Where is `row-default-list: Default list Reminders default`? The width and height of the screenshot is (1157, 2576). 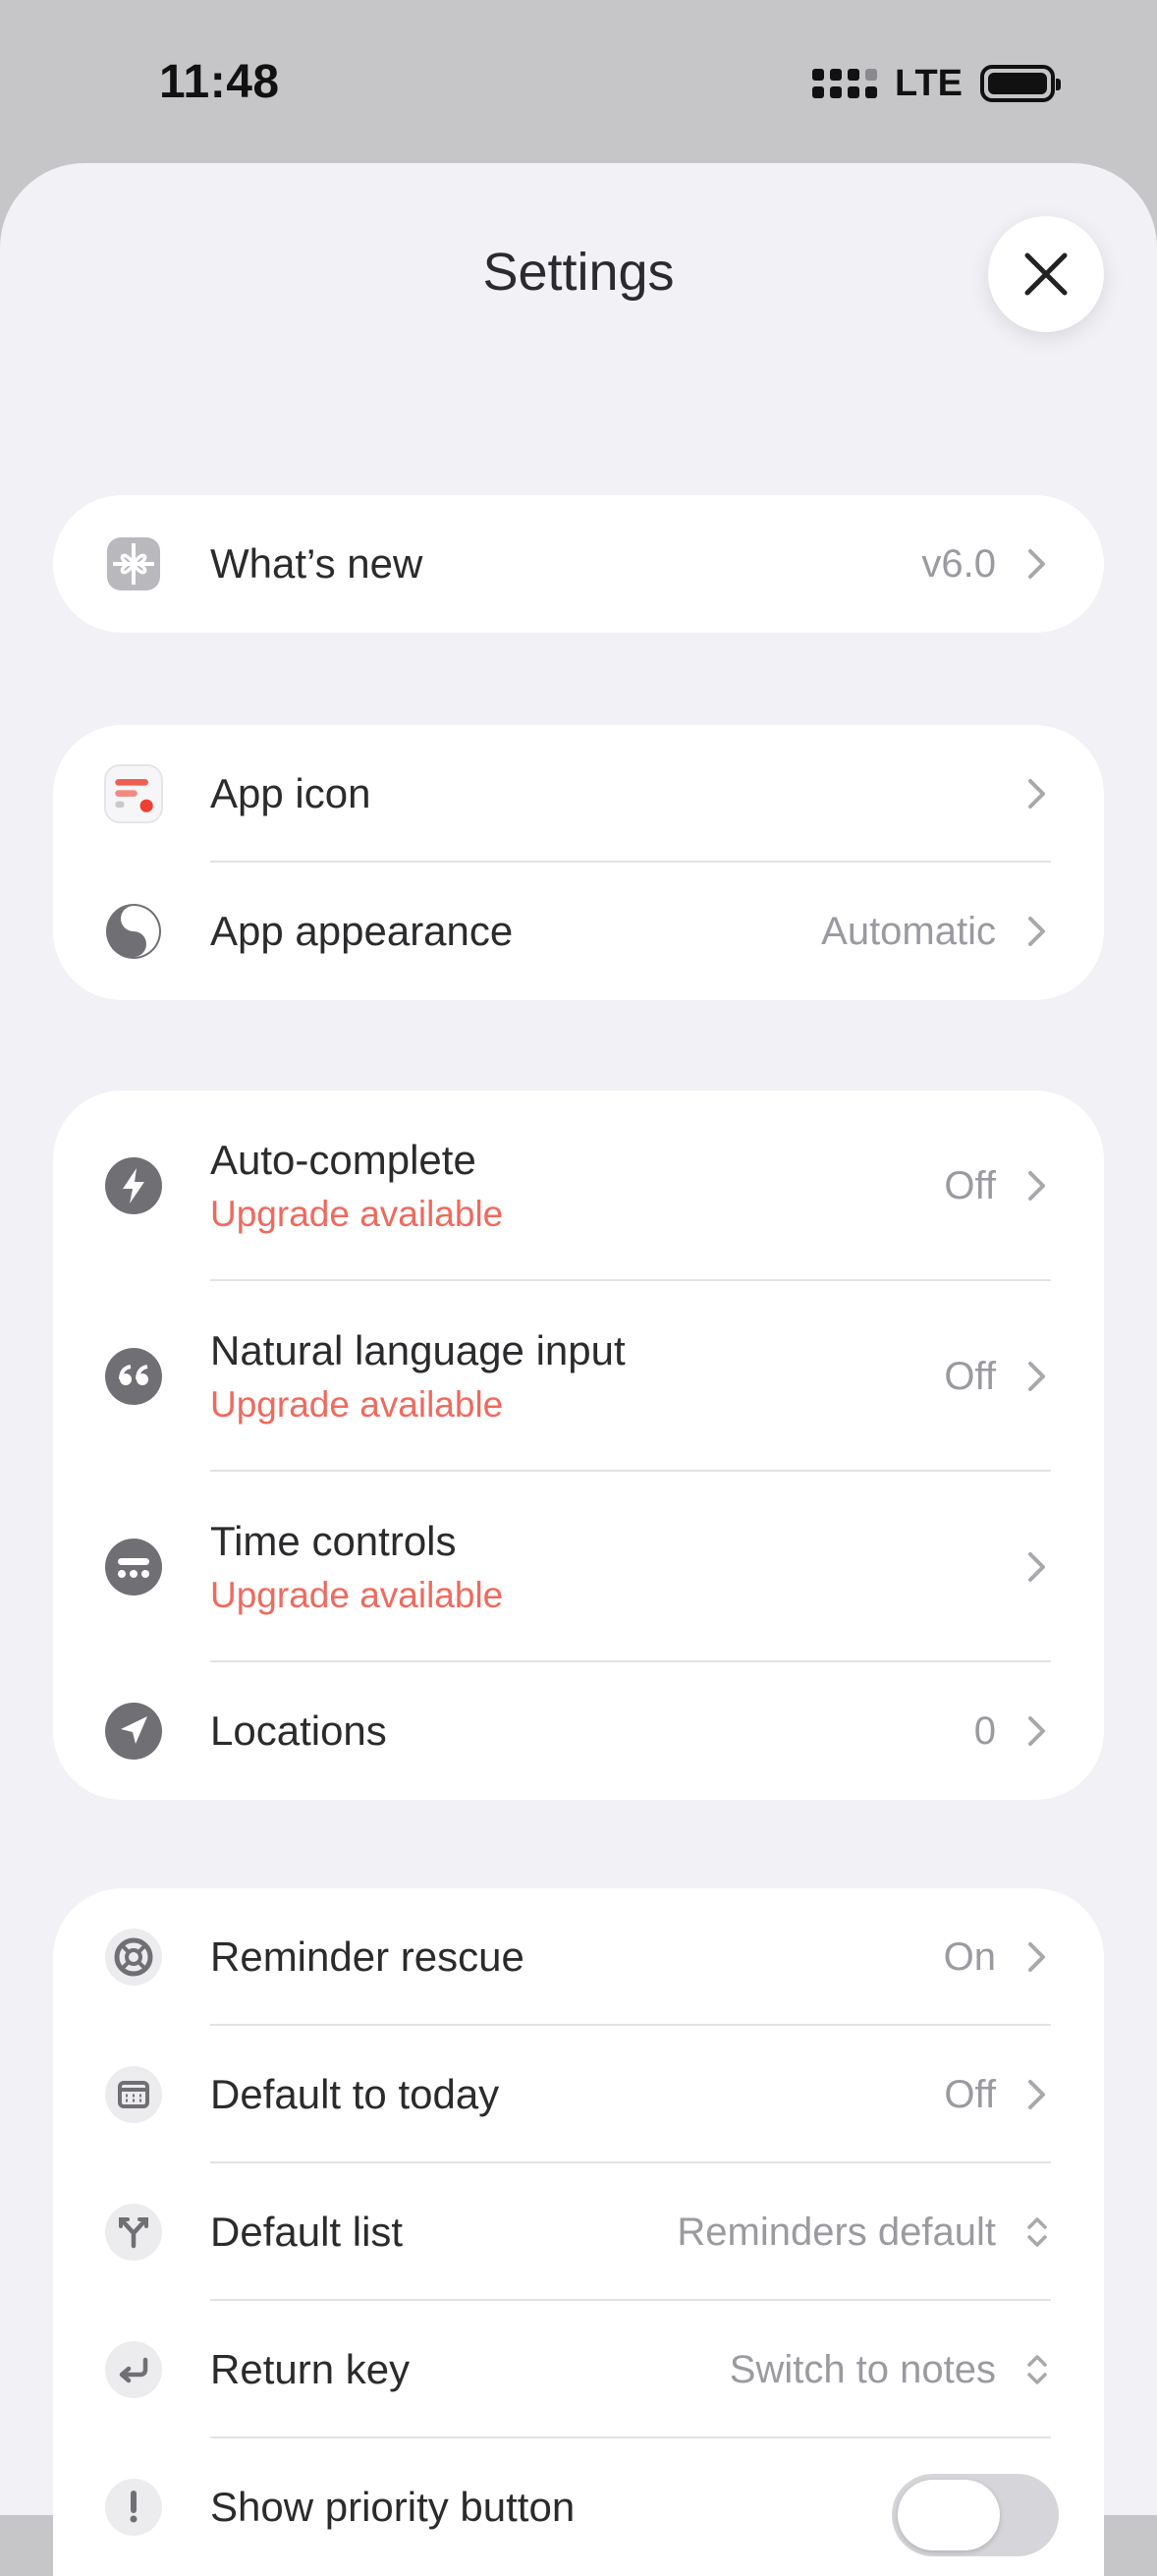
row-default-list: Default list Reminders default is located at coordinates (578, 2232).